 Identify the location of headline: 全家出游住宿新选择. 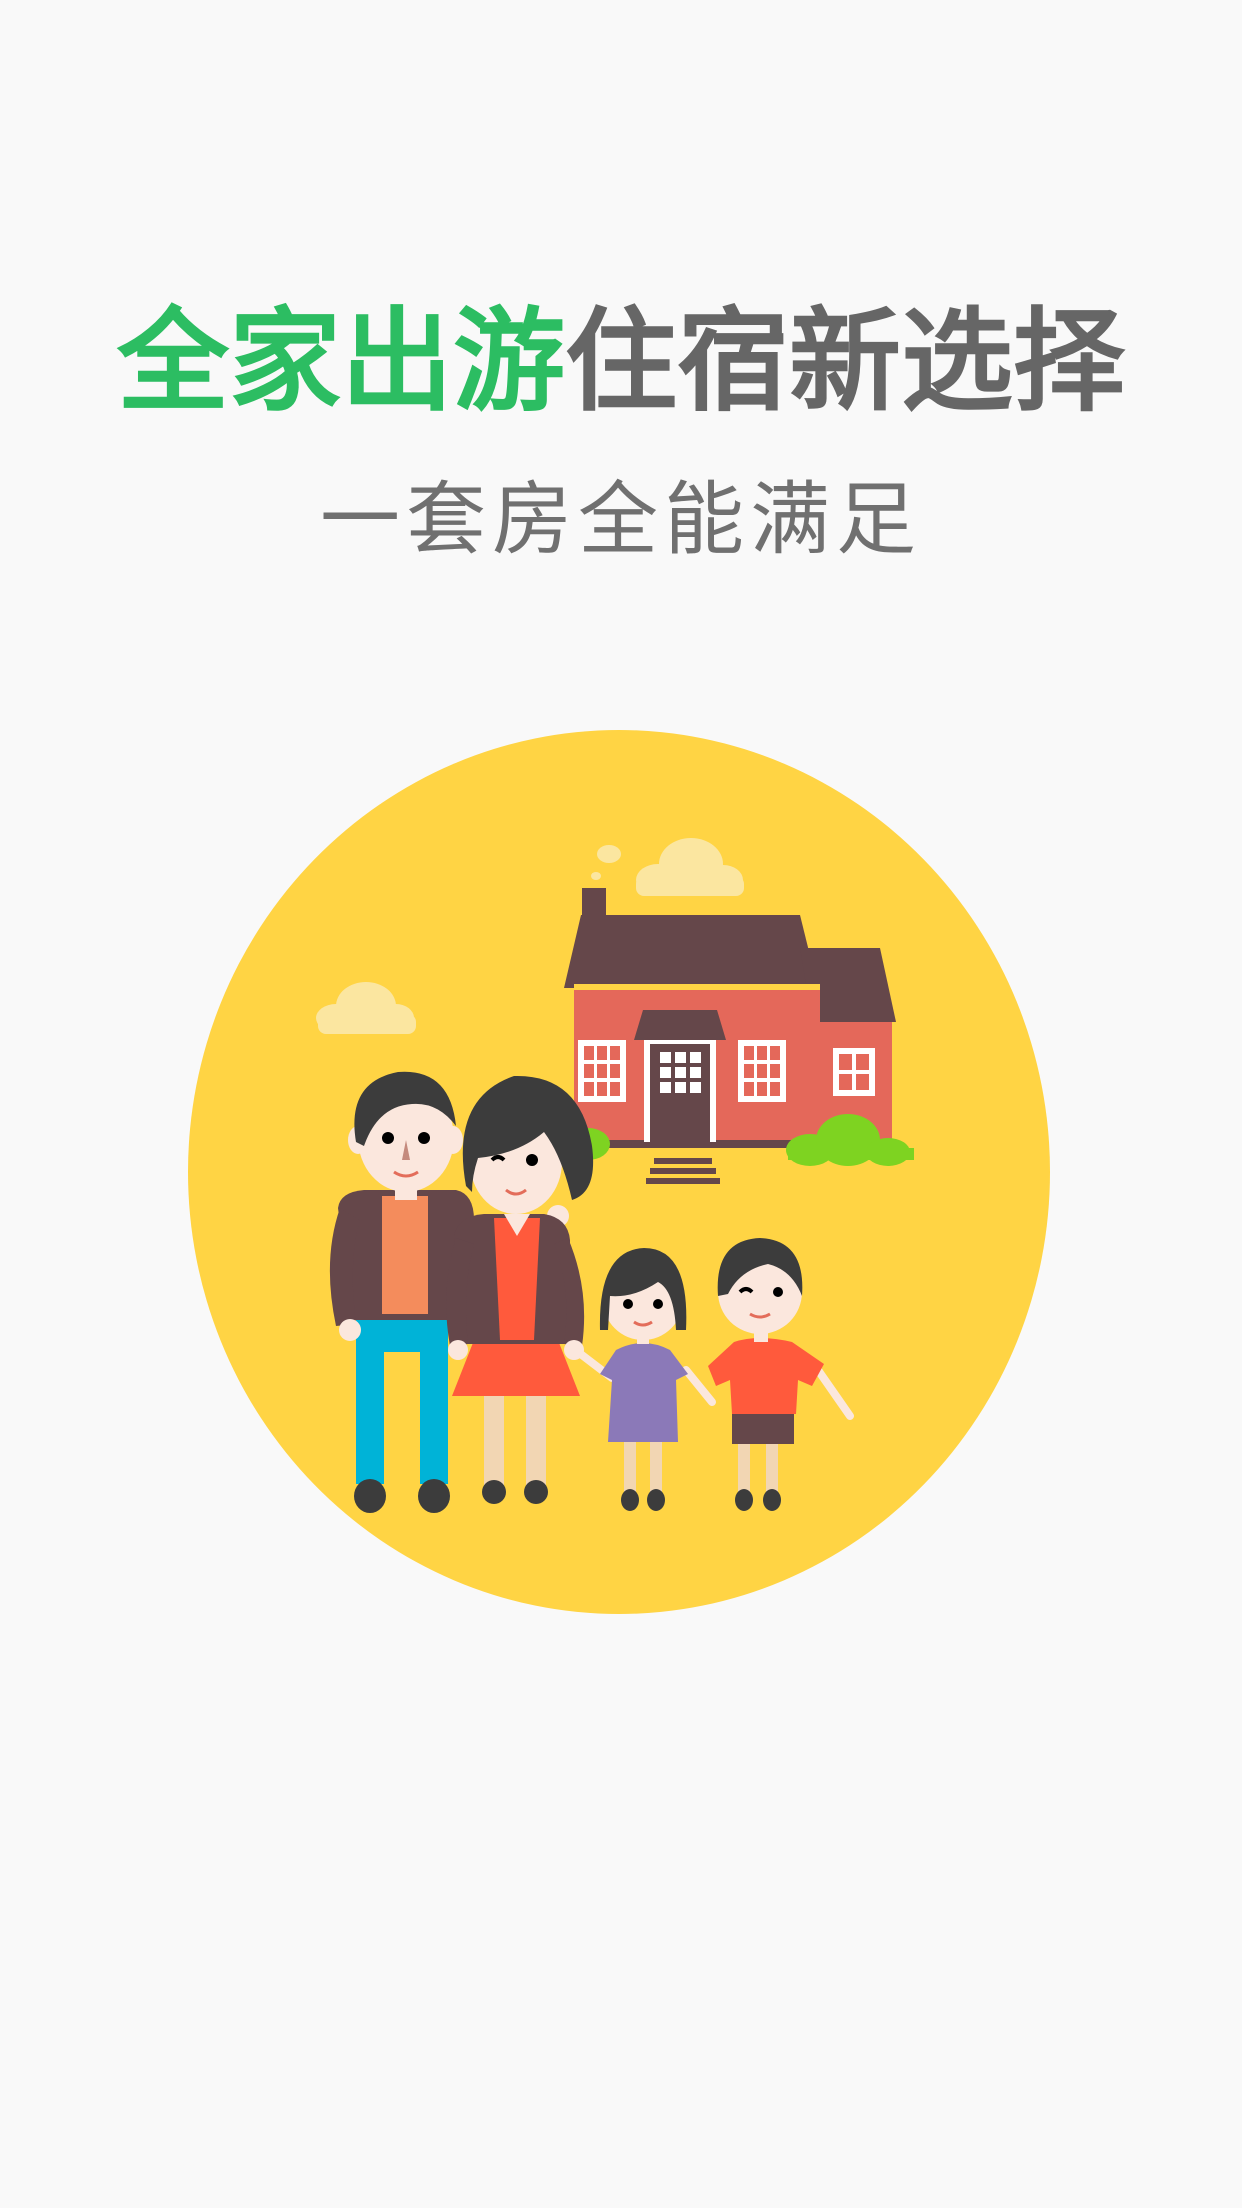
(621, 362).